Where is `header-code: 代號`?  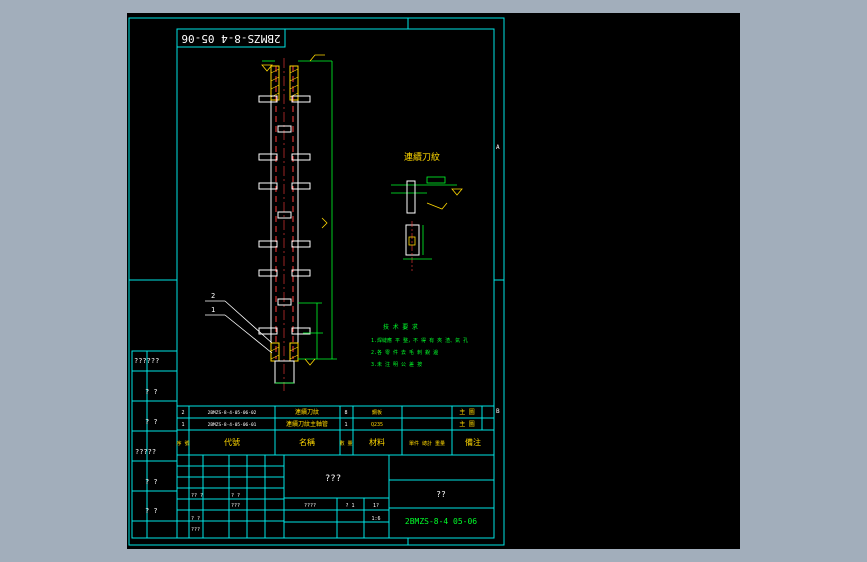 header-code: 代號 is located at coordinates (232, 442).